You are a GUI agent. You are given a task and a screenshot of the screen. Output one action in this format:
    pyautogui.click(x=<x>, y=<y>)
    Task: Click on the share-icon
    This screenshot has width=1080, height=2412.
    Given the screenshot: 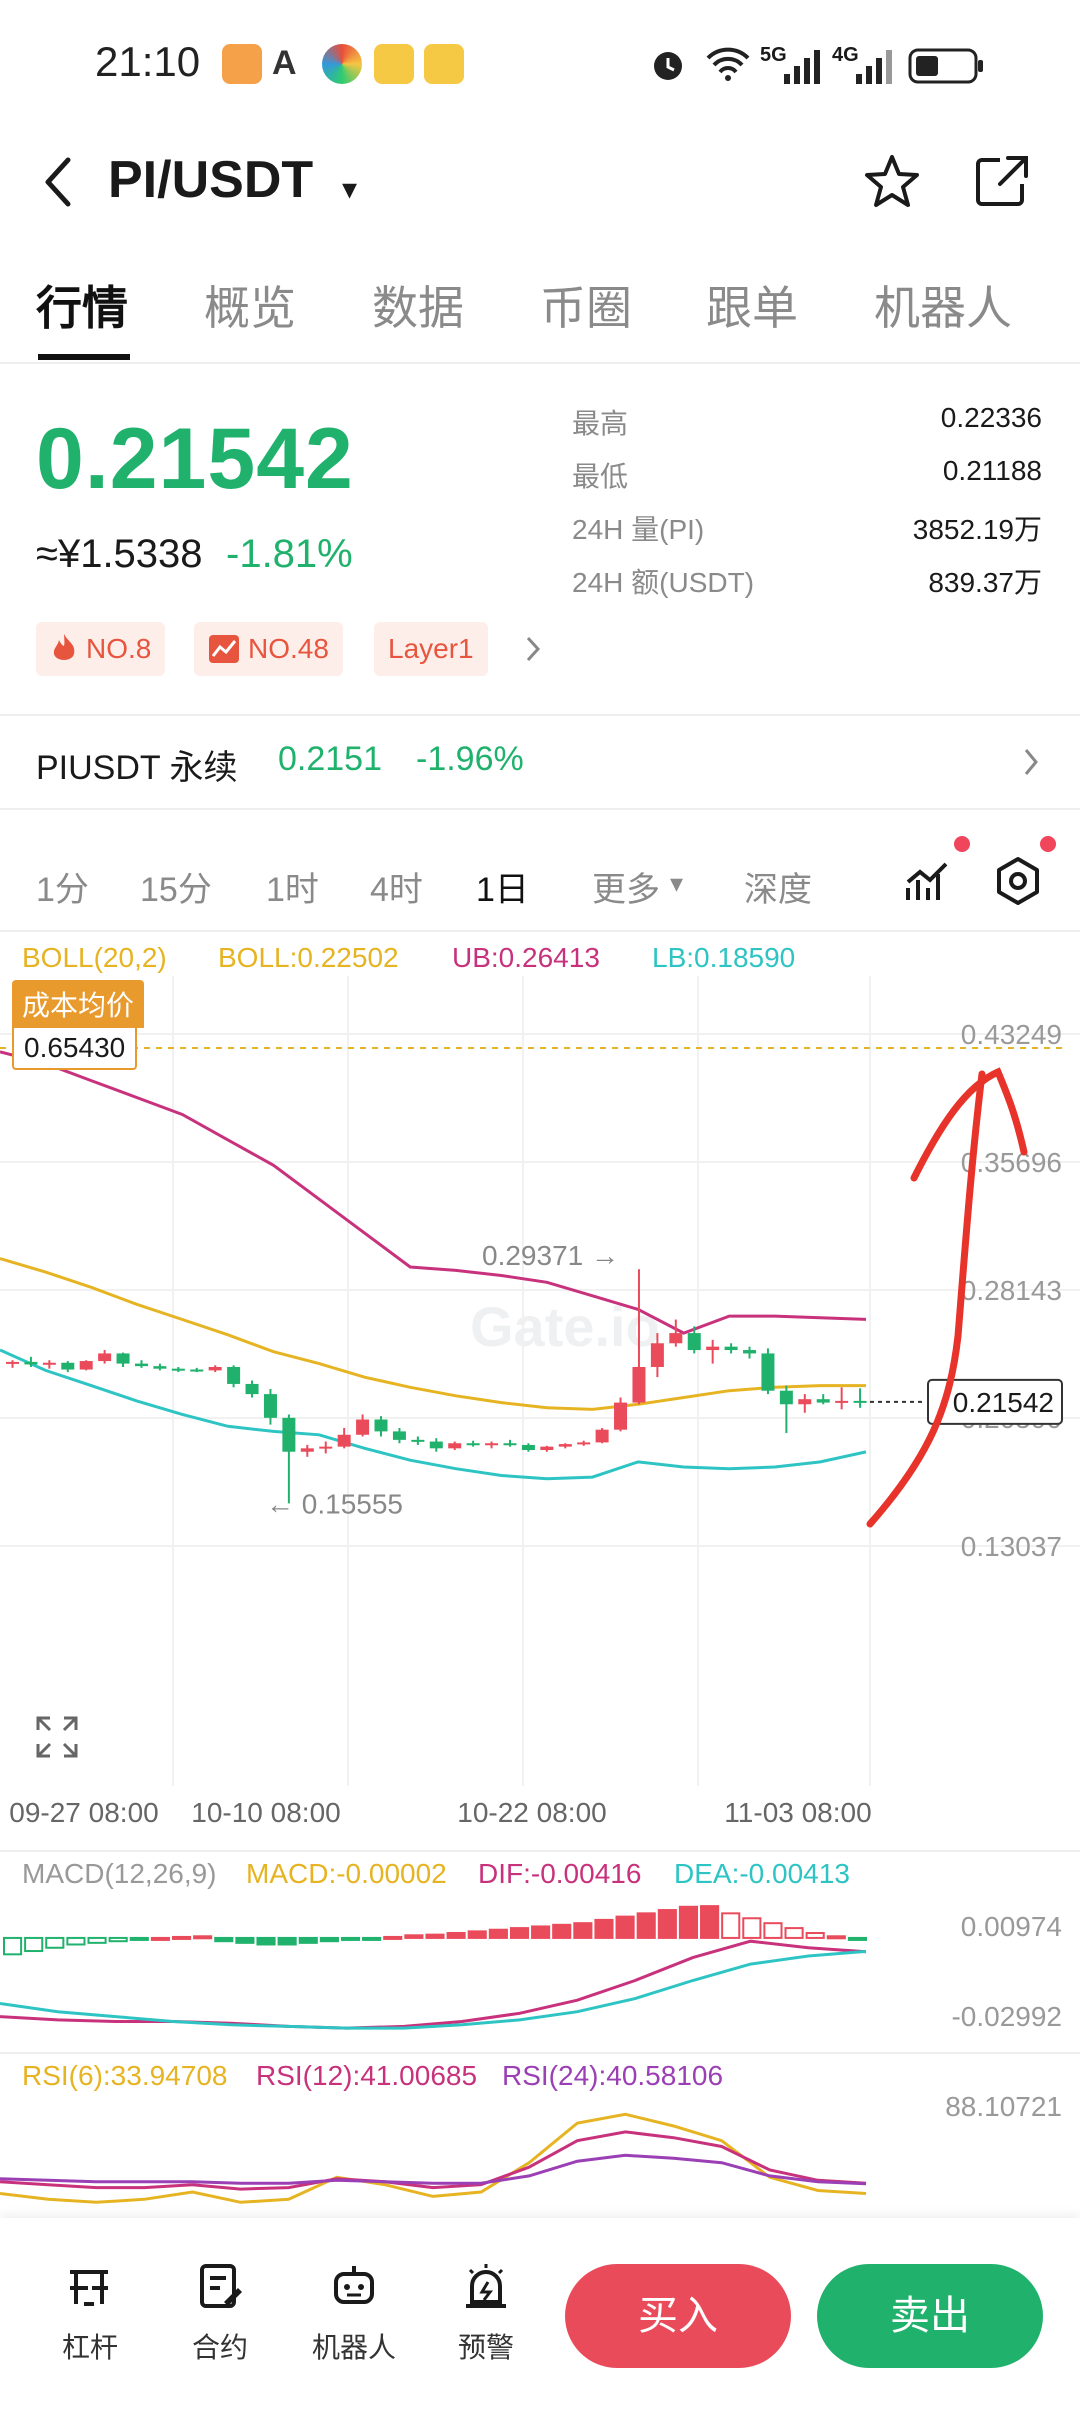 What is the action you would take?
    pyautogui.click(x=1002, y=182)
    